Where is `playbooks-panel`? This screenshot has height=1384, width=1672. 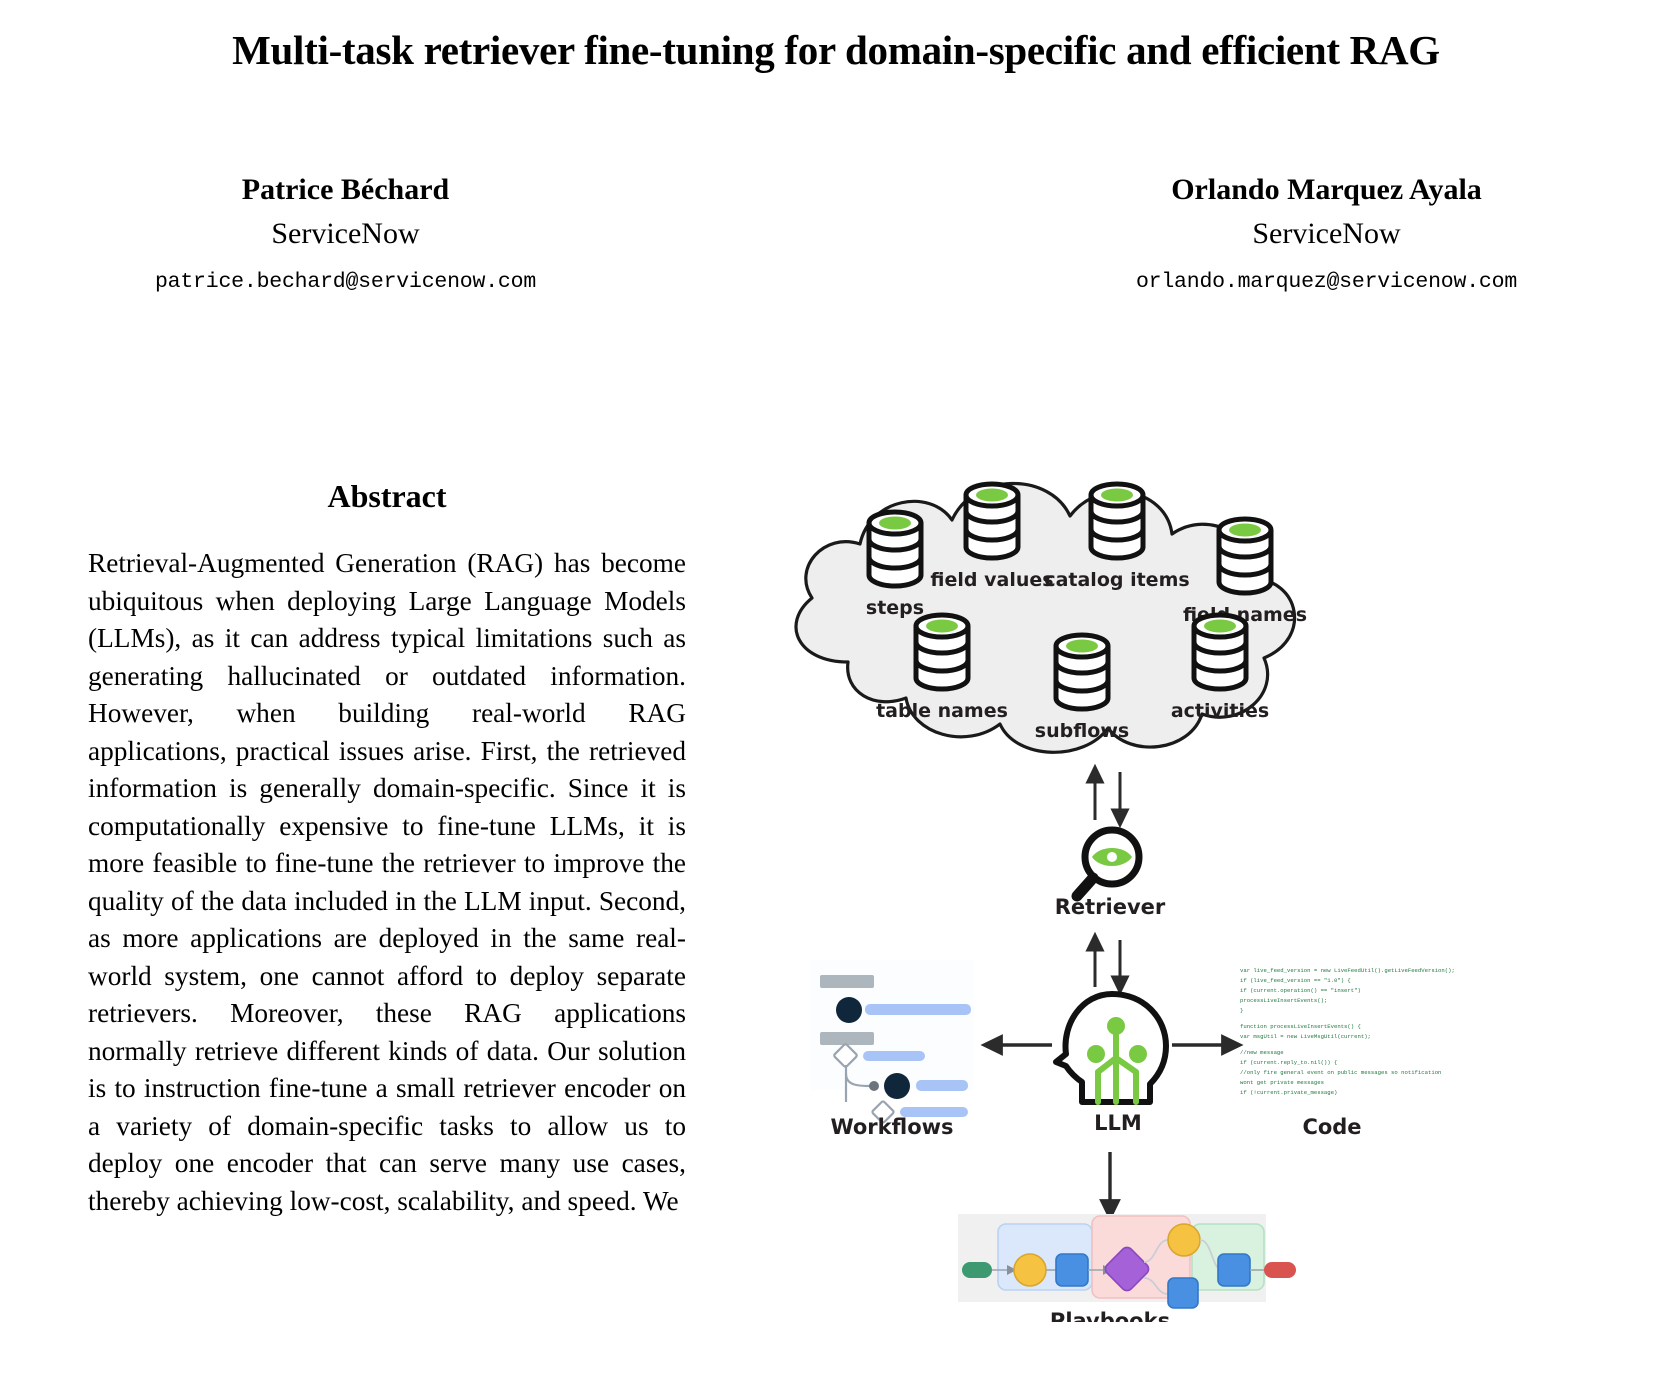 playbooks-panel is located at coordinates (1127, 1261).